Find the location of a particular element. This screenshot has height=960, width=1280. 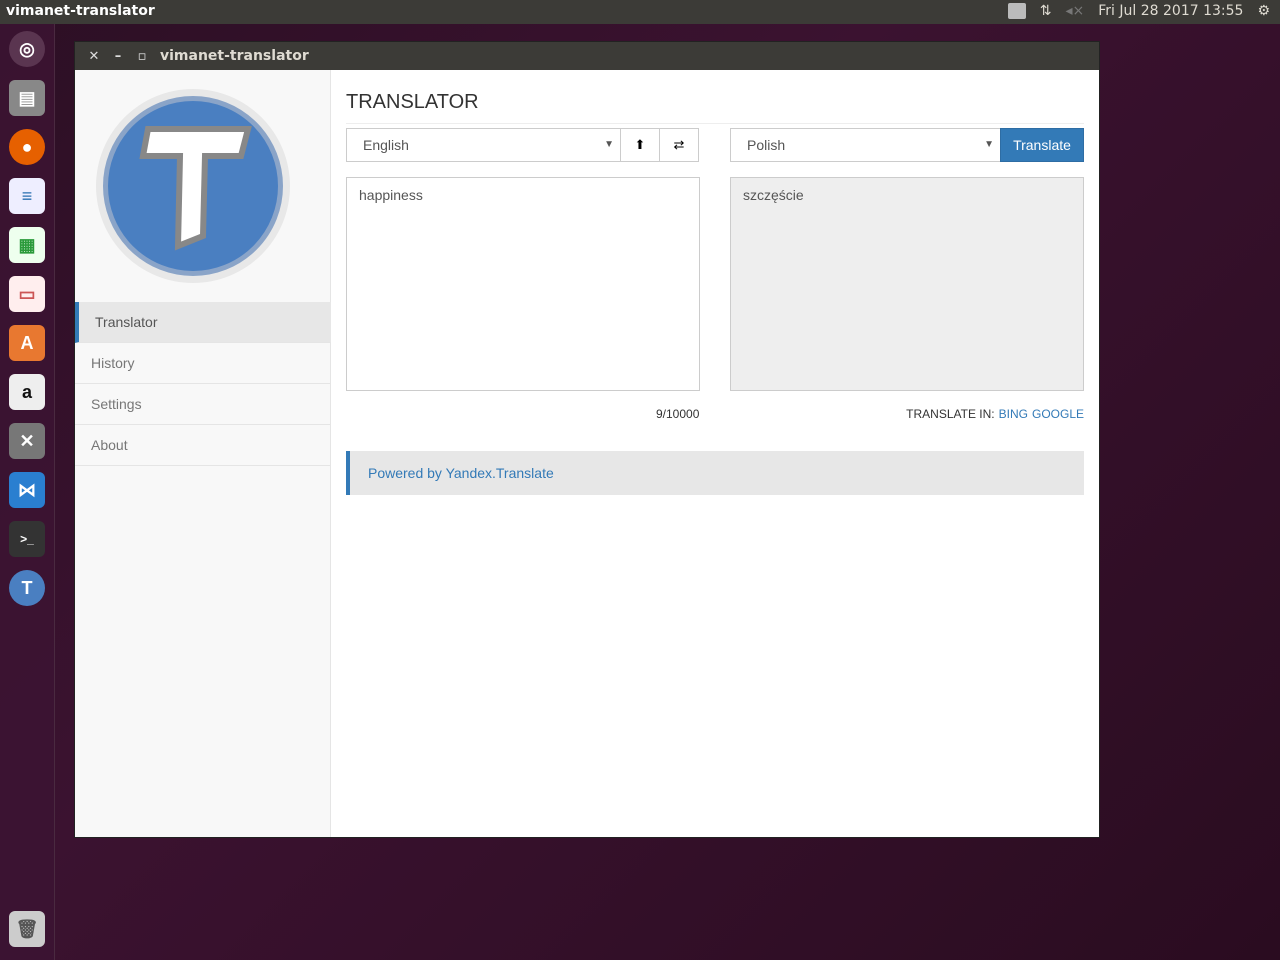

firefox-icon: ● is located at coordinates (27, 147).